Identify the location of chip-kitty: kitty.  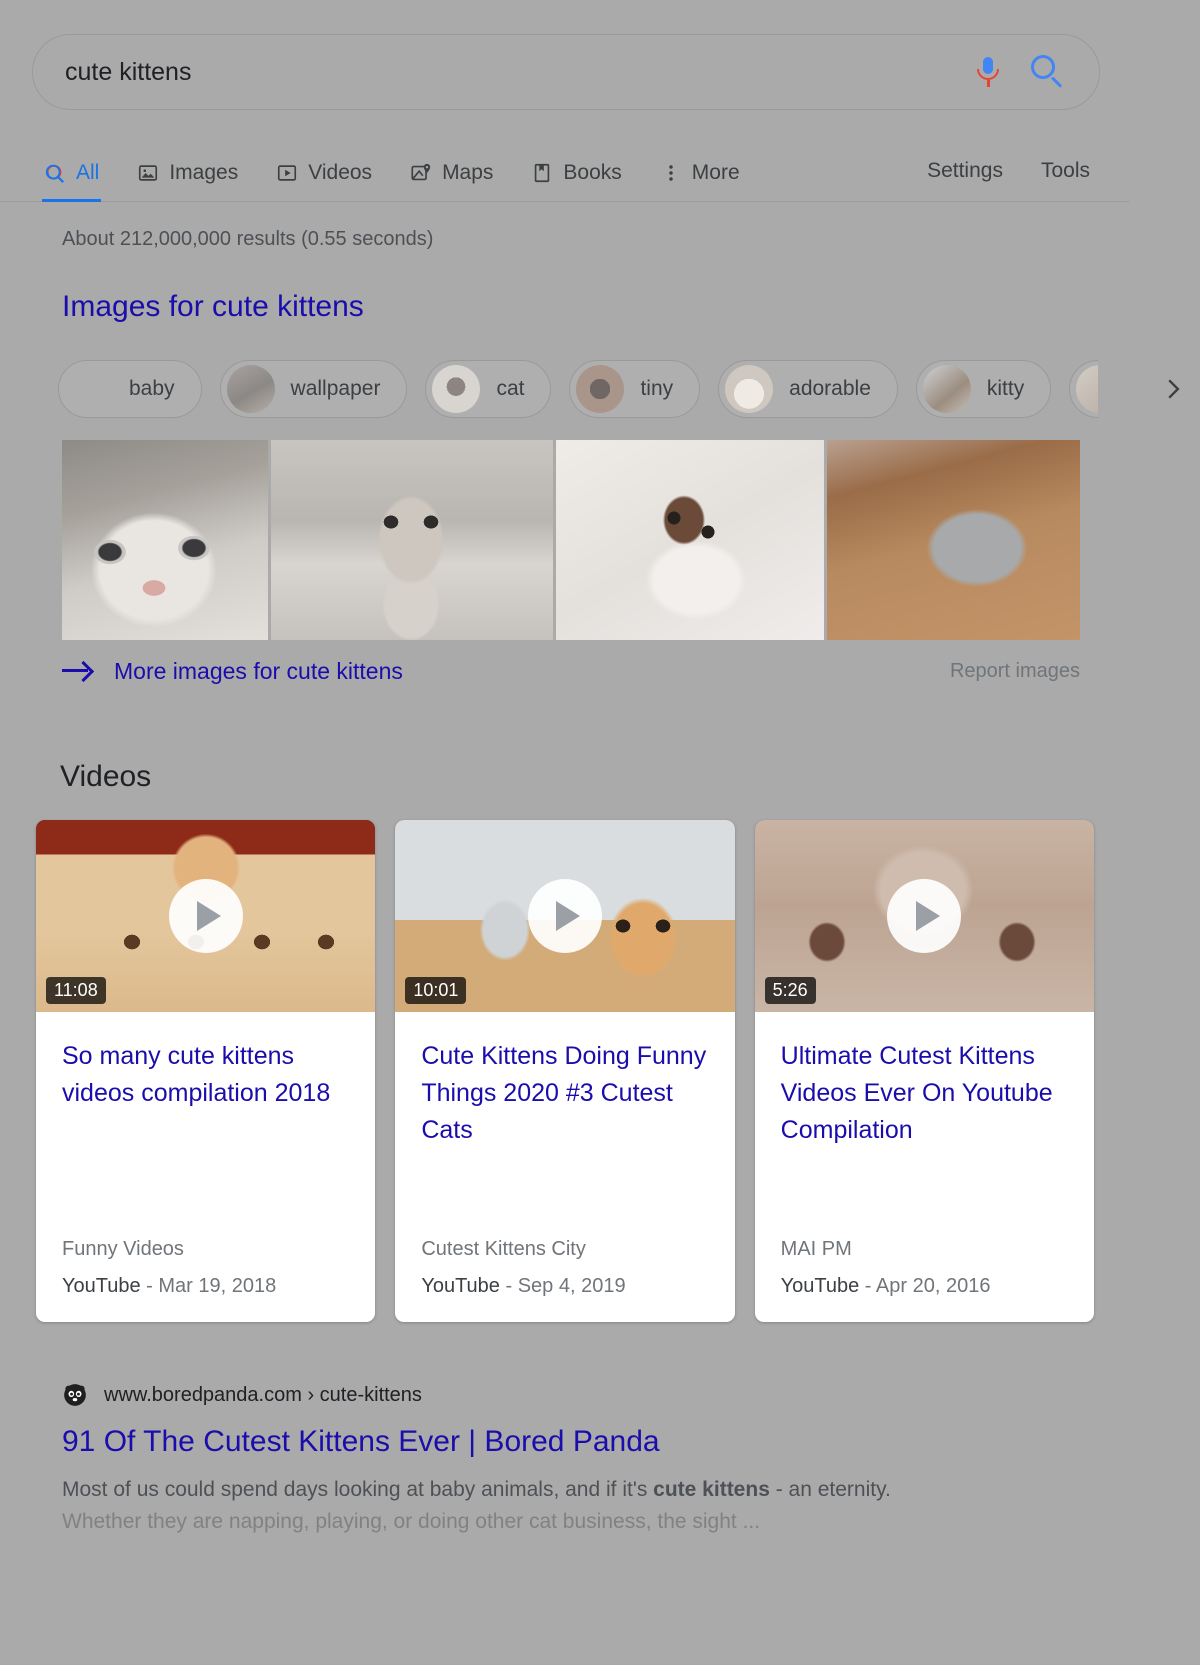
(983, 389).